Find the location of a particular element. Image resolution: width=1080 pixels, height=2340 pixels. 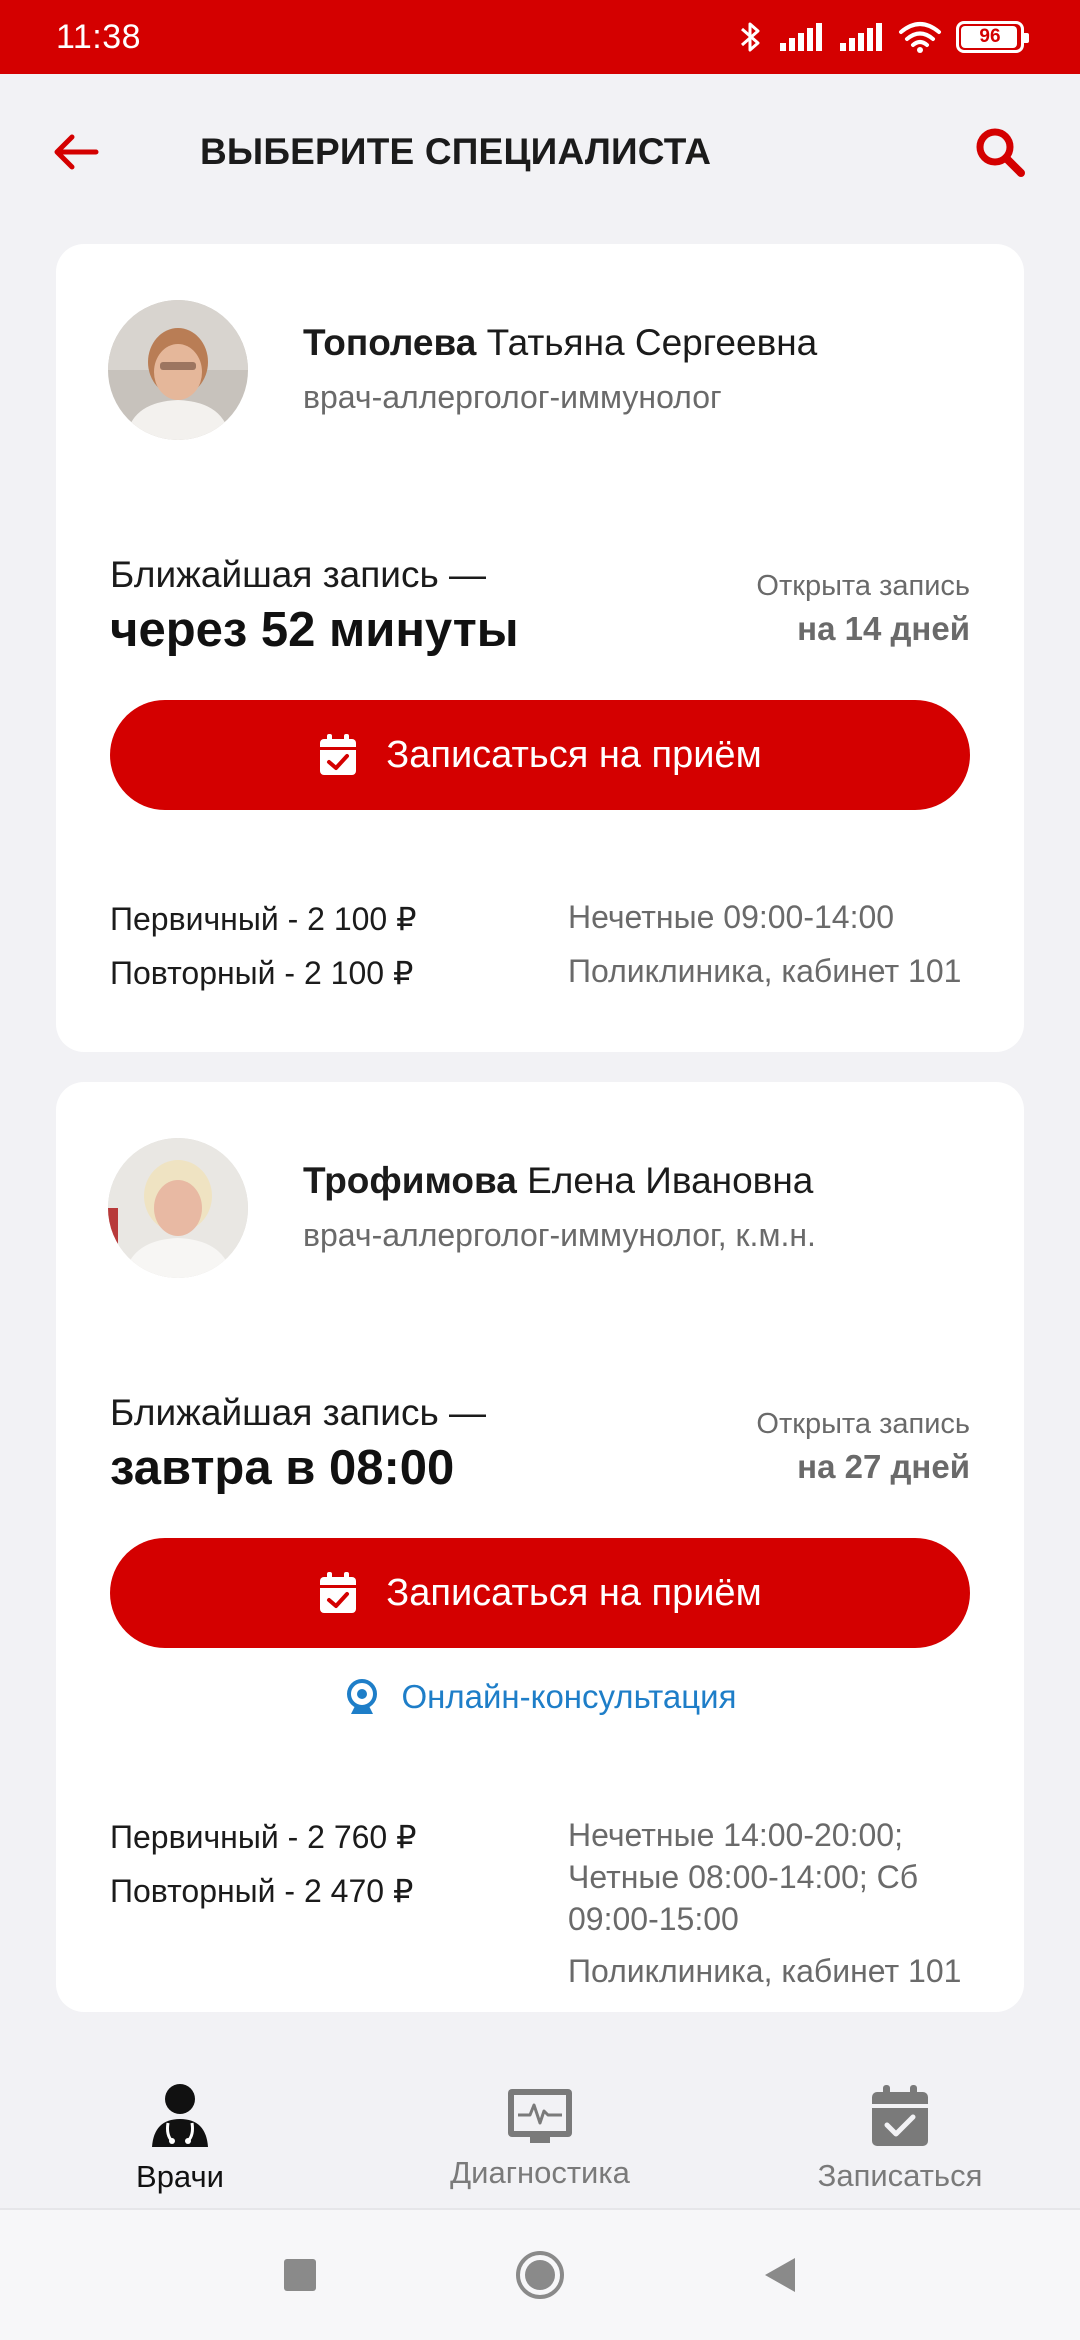

nav-item-doctors: Врачи is located at coordinates (180, 2129).